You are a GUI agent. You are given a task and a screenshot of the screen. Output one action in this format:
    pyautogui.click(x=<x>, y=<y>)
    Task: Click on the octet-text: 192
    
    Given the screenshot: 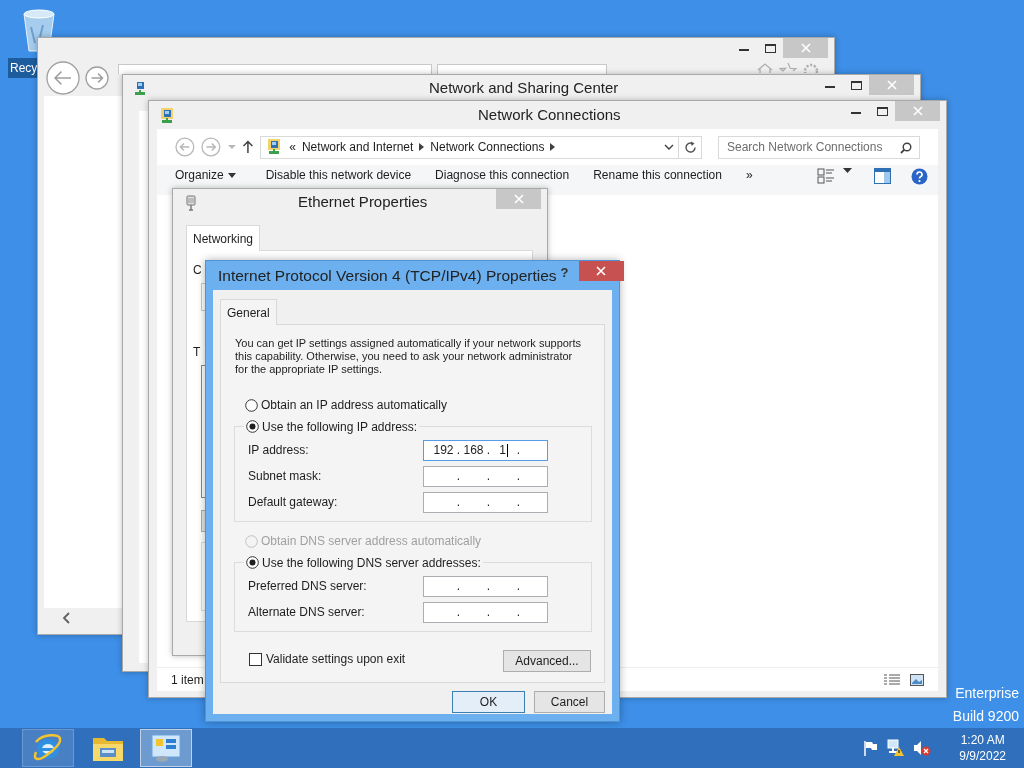 What is the action you would take?
    pyautogui.click(x=443, y=450)
    